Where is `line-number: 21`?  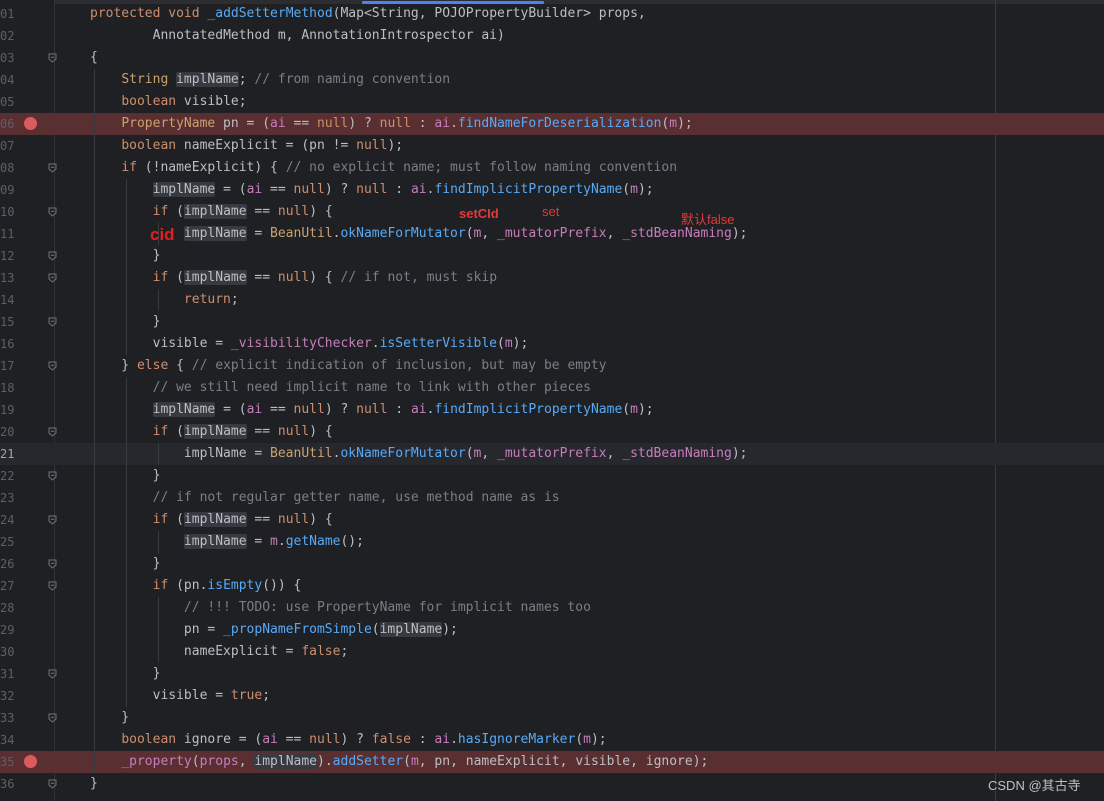
line-number: 21 is located at coordinates (7, 454).